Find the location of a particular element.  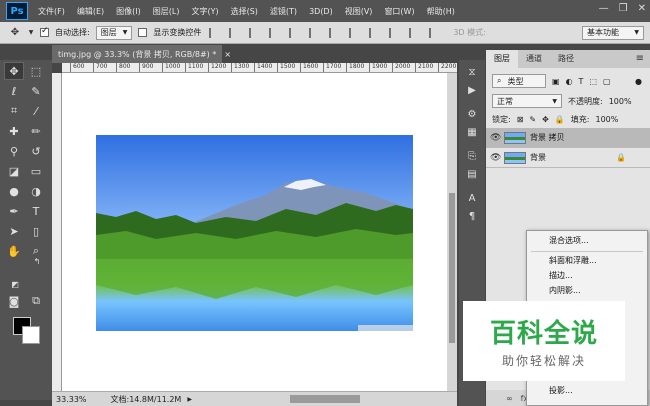

filter-smart-icon: ▢ is located at coordinates (607, 81).